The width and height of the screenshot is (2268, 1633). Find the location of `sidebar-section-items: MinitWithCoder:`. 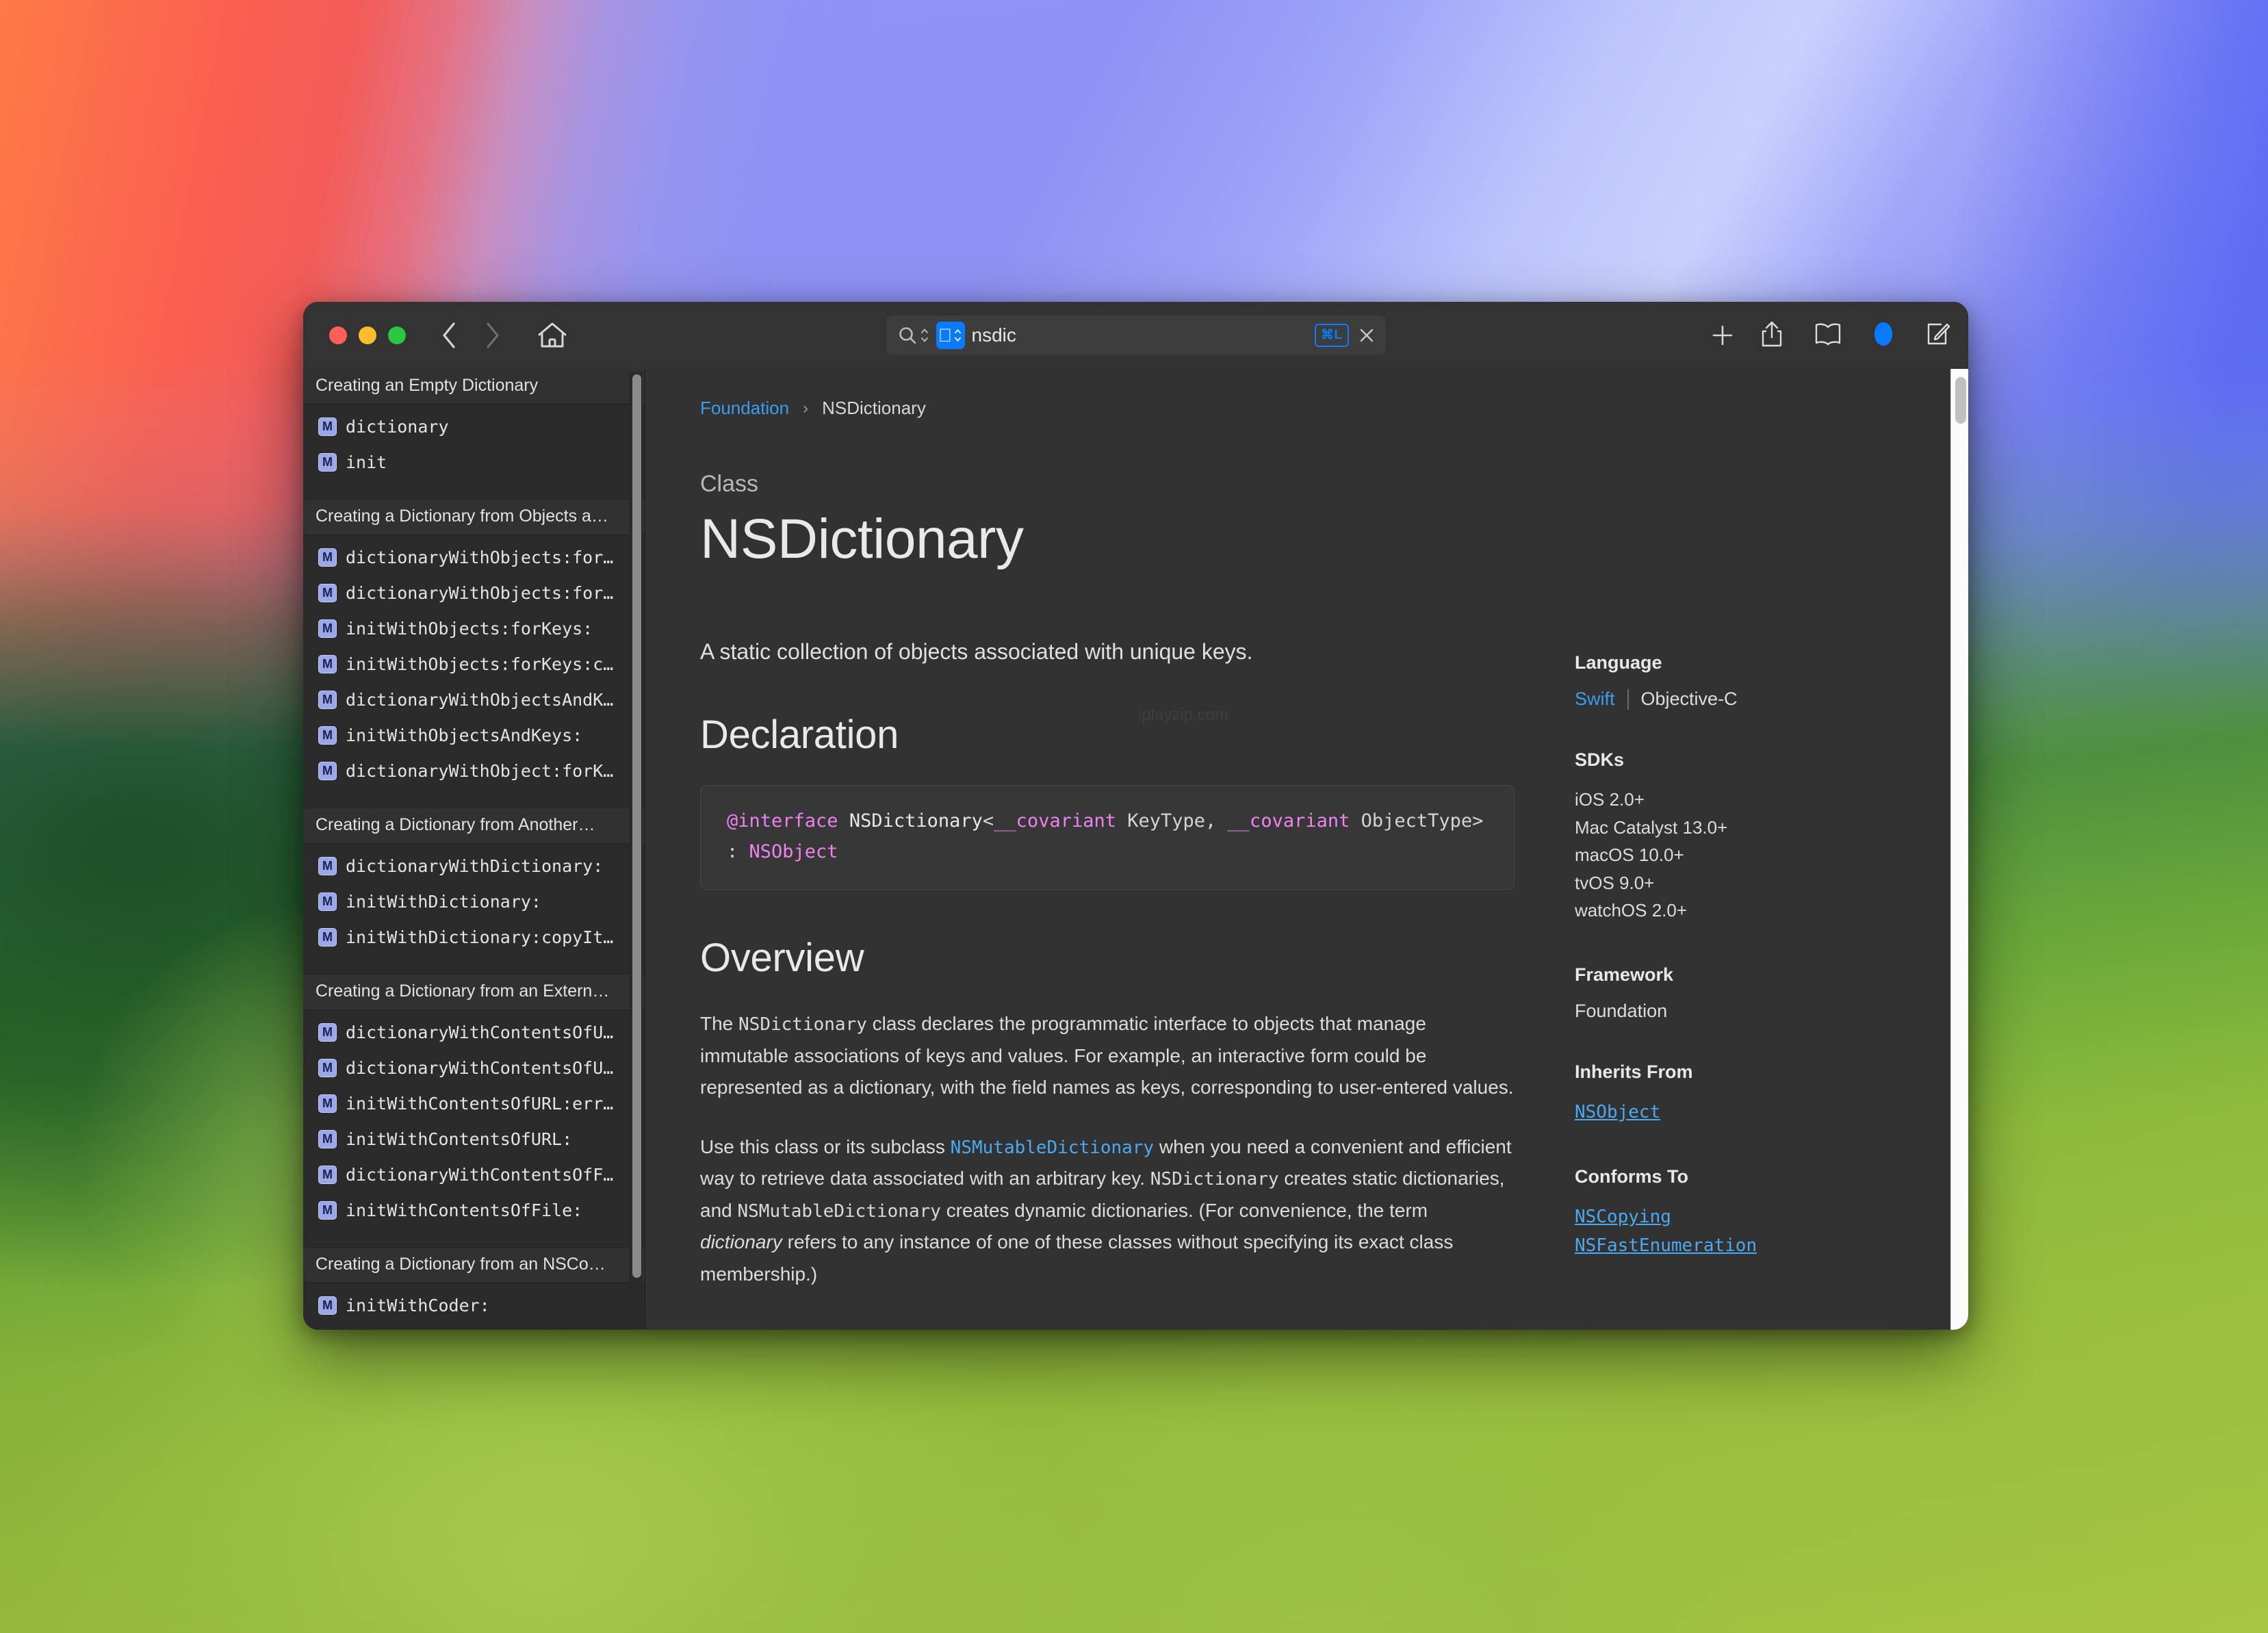

sidebar-section-items: MinitWithCoder: is located at coordinates (474, 1306).